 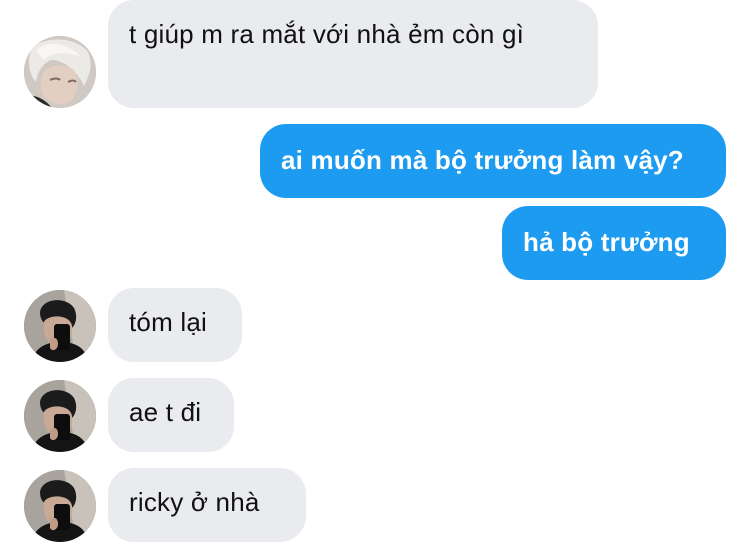 I want to click on message-text: t giúp m ra mắt với nhà ẻm còn gì, so click(x=327, y=34).